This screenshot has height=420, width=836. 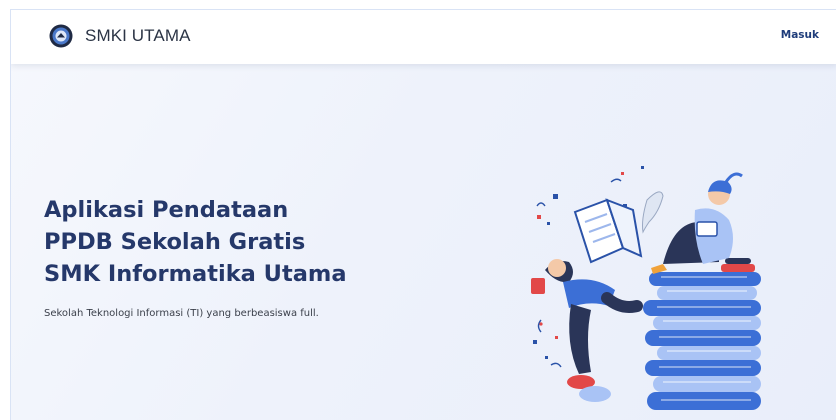 What do you see at coordinates (166, 210) in the screenshot?
I see `hero-title-line: Aplikasi Pendataan` at bounding box center [166, 210].